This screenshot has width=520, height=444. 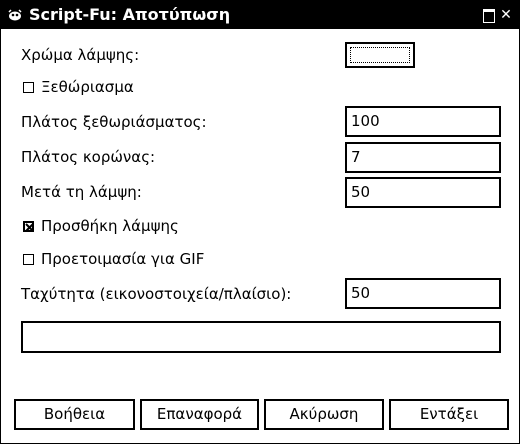 I want to click on cancel-button: Ακύρωση, so click(x=324, y=414).